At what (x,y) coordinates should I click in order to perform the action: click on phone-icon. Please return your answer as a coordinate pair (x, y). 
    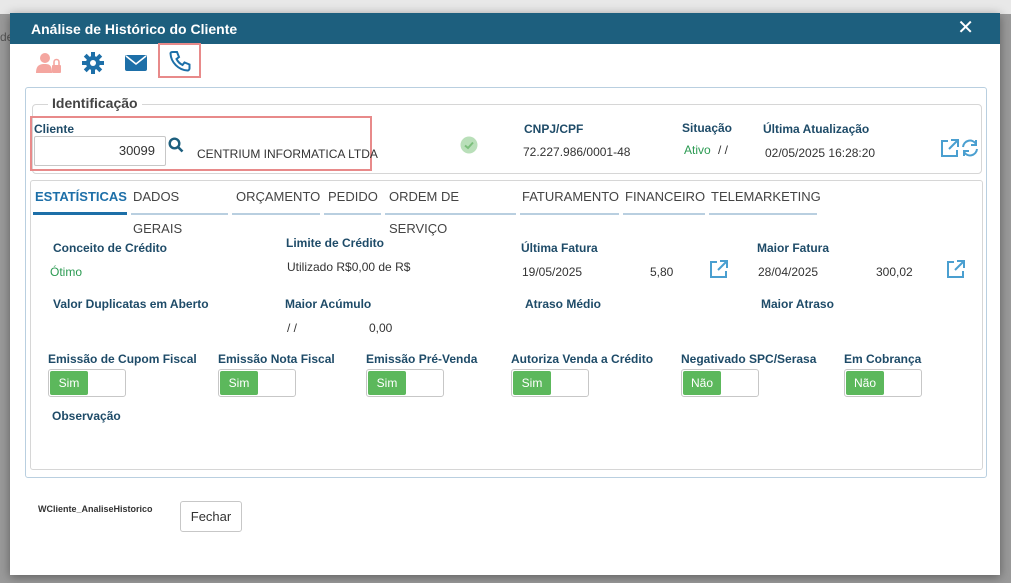
    Looking at the image, I should click on (179, 60).